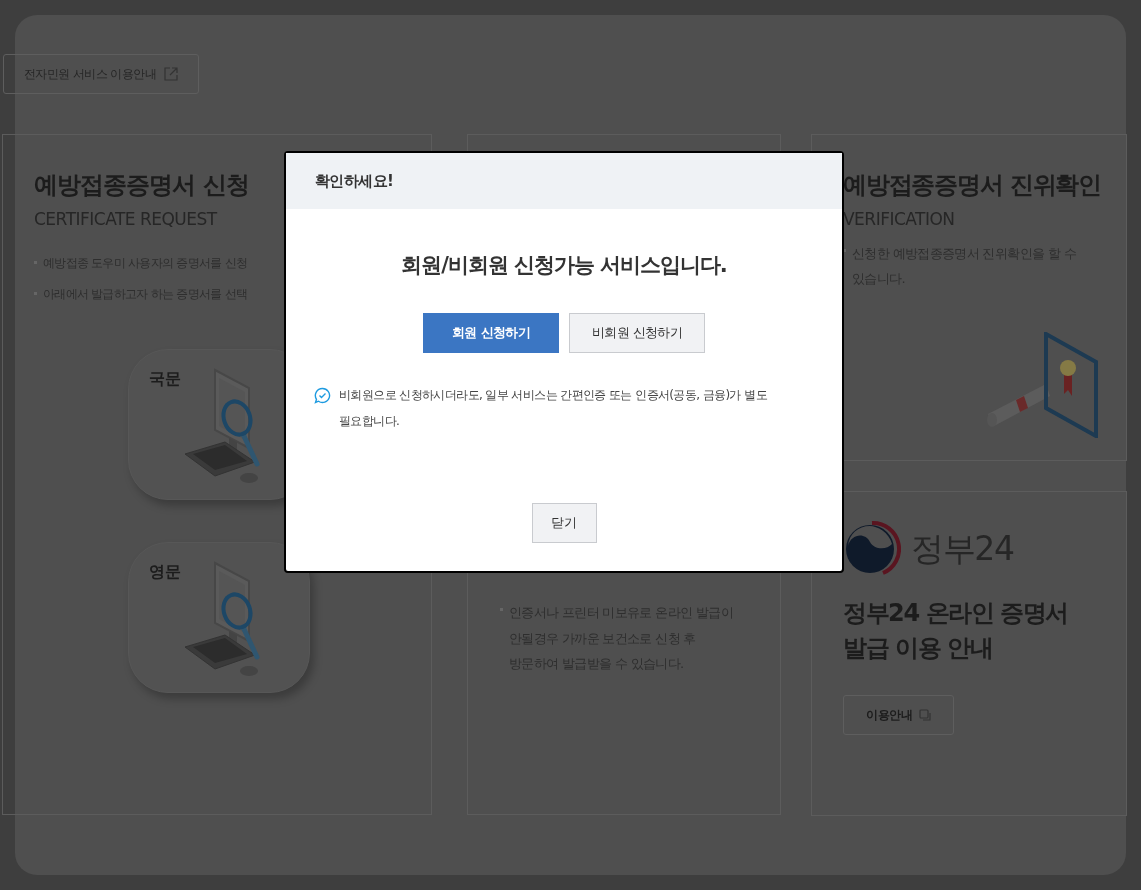 The image size is (1141, 890). Describe the element at coordinates (354, 181) in the screenshot. I see `dialog-title: 확인하세요!` at that location.